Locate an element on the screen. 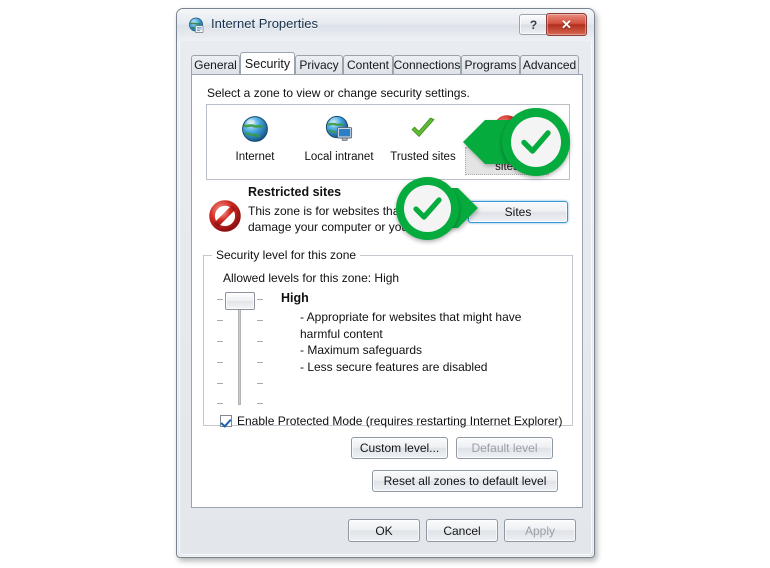  slider-track is located at coordinates (239, 353).